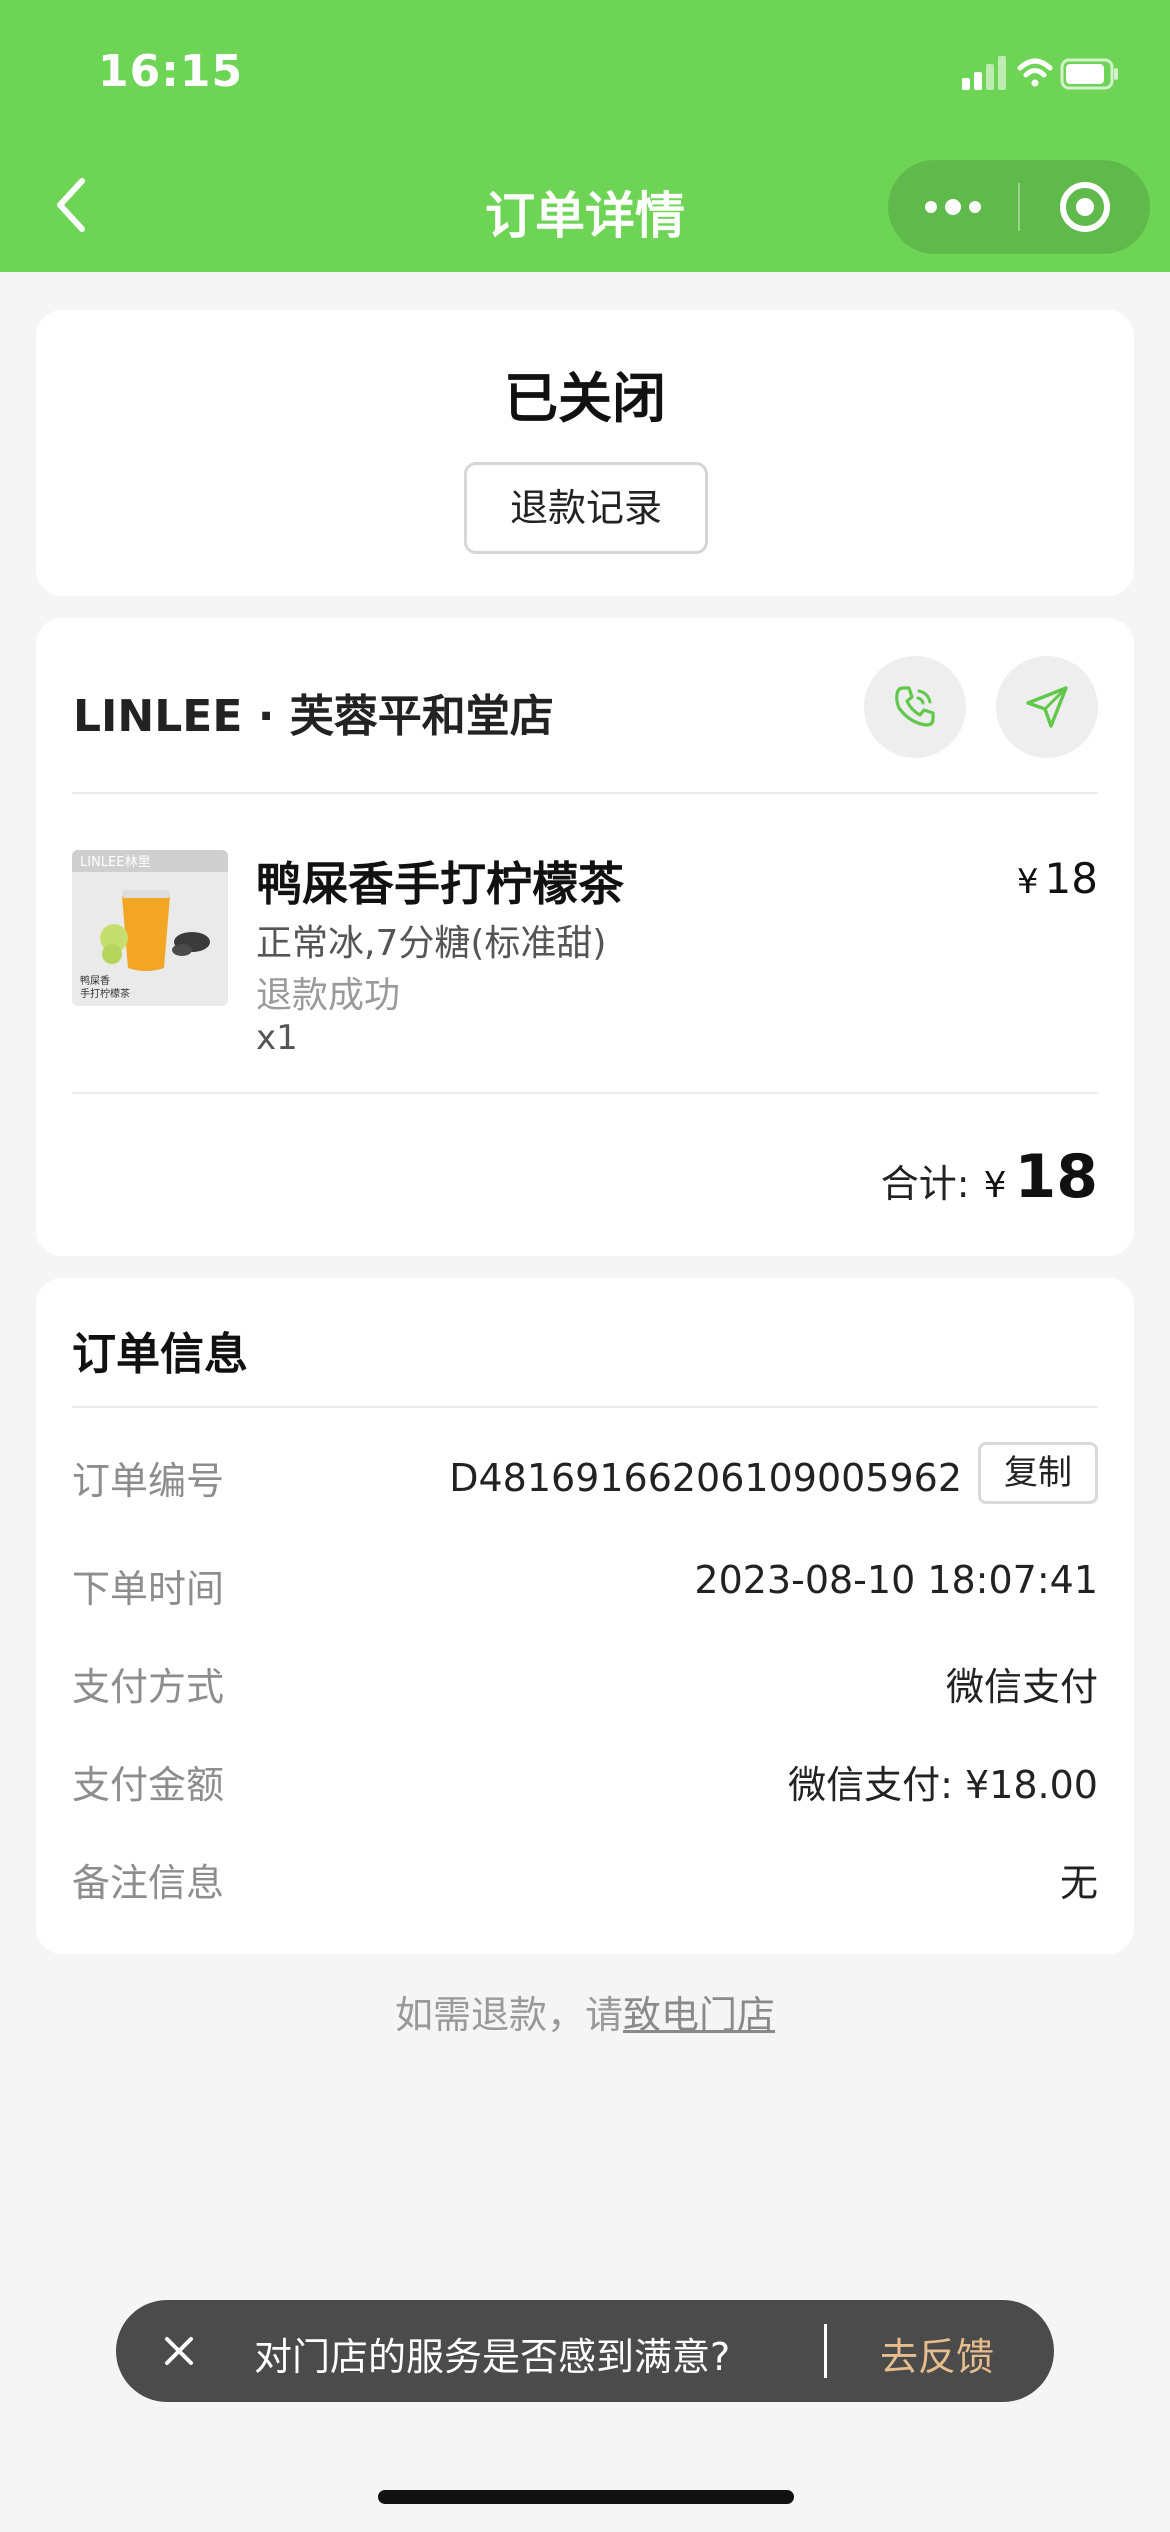 This screenshot has height=2532, width=1170. What do you see at coordinates (585, 136) in the screenshot?
I see `header-bar: 16:15 订单详情` at bounding box center [585, 136].